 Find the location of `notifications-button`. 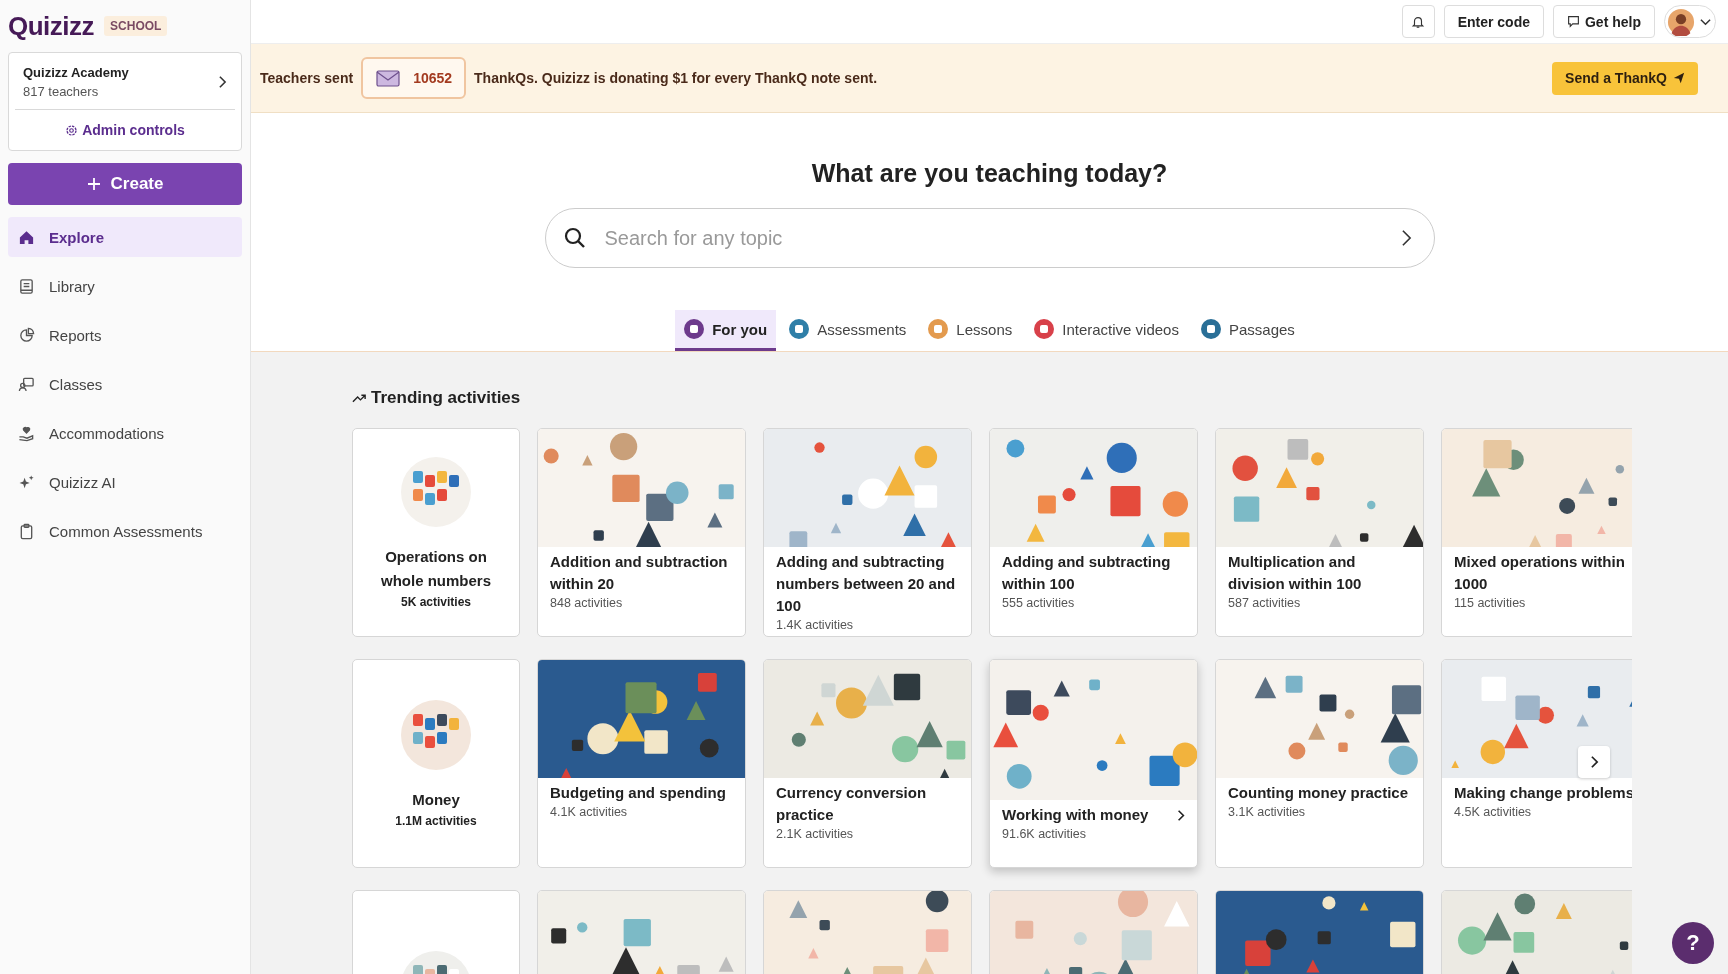

notifications-button is located at coordinates (1418, 21).